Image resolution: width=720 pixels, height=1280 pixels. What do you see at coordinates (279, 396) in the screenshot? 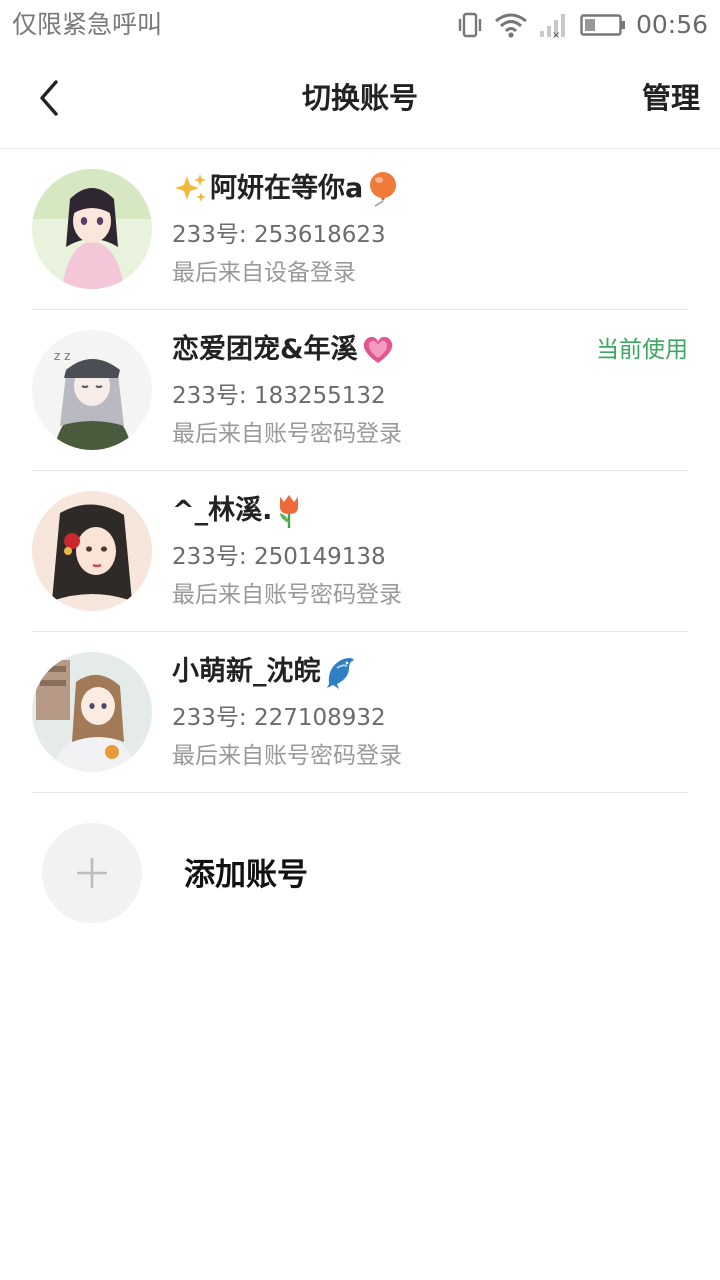
I see `account-id: 233号: 183255132` at bounding box center [279, 396].